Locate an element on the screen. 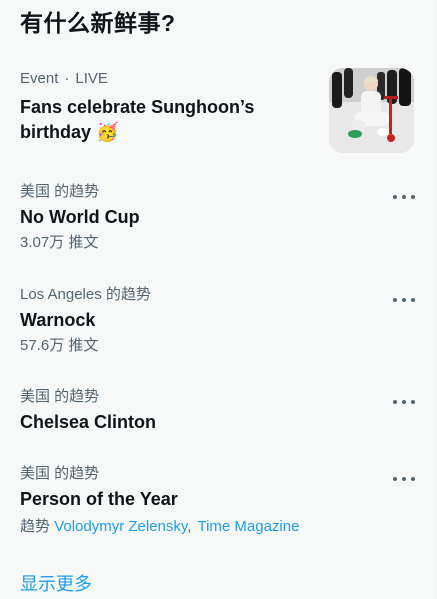 The width and height of the screenshot is (437, 599). trend-related: 趋势 Volodymyr Zelensky, Time Magazine is located at coordinates (159, 527).